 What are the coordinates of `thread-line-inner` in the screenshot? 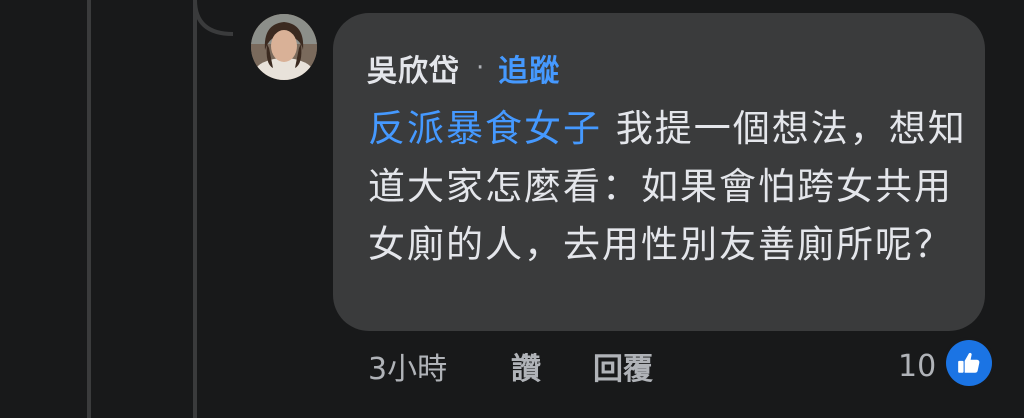 It's located at (195, 209).